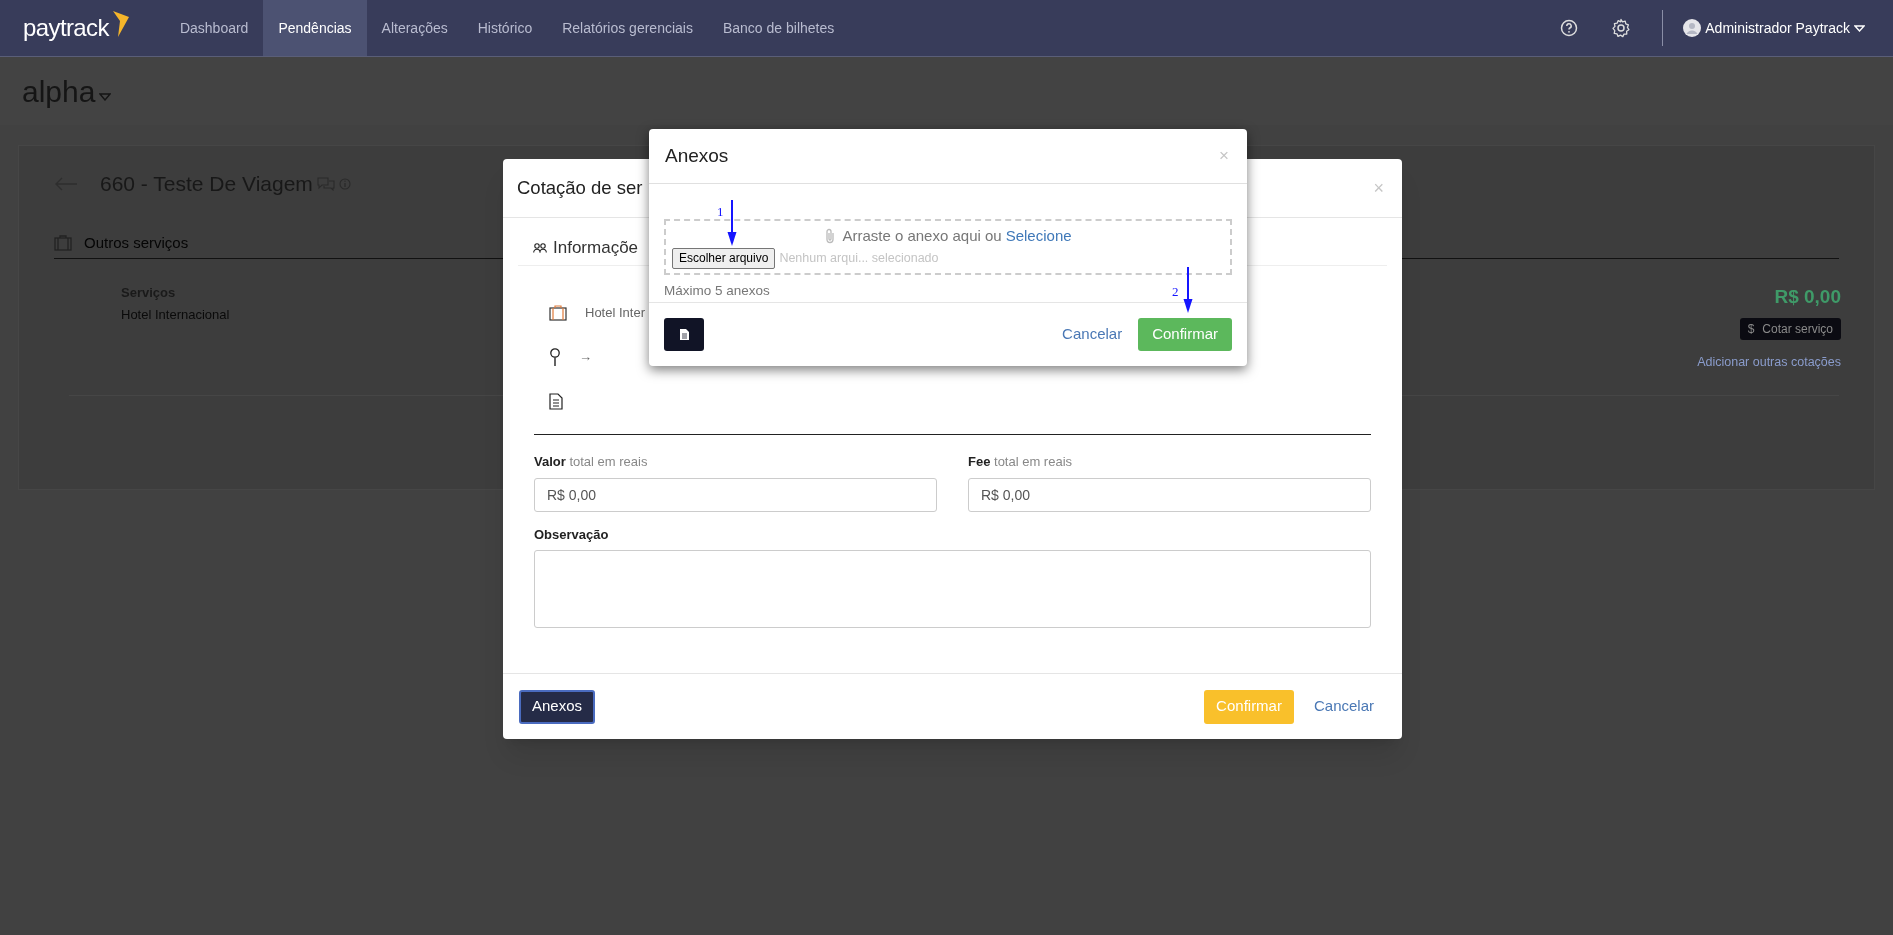 This screenshot has height=935, width=1893. I want to click on nav-tab: Dashboard, so click(214, 28).